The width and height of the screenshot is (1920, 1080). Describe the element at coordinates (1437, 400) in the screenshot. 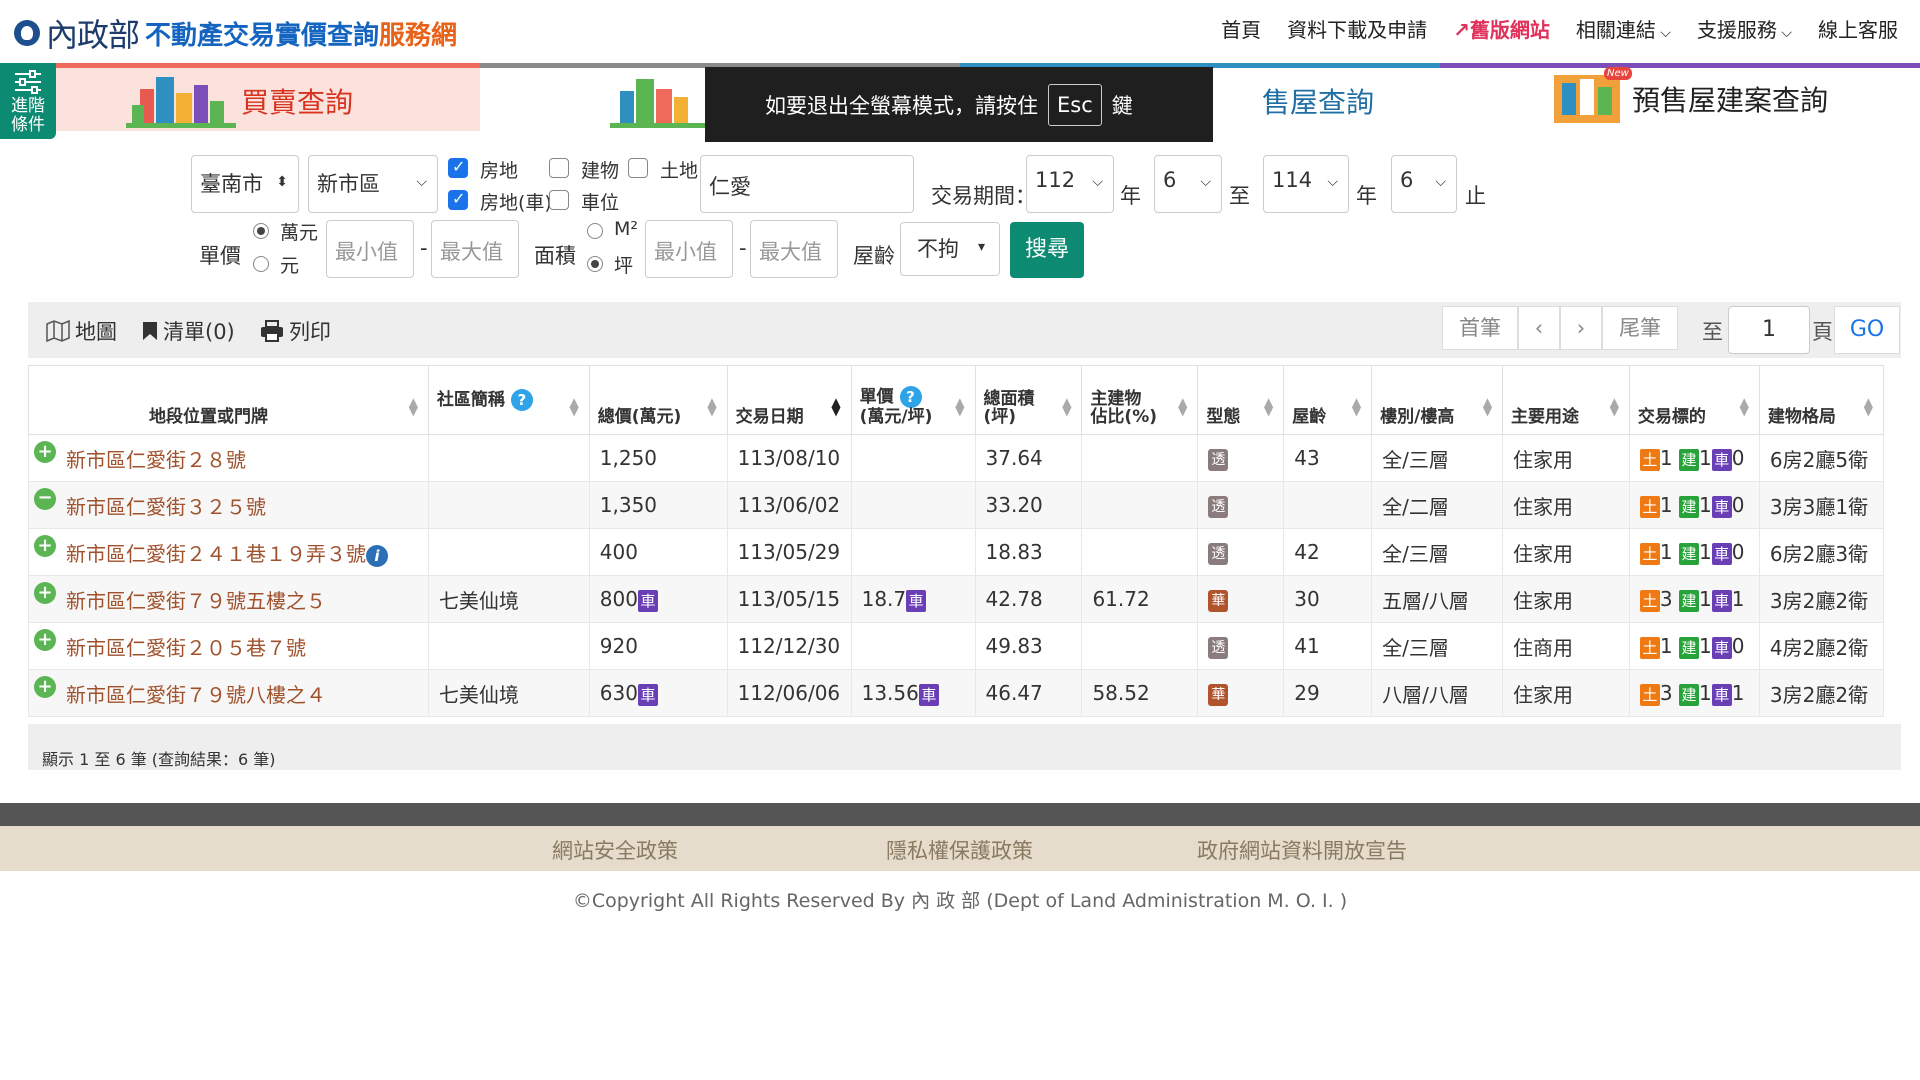

I see `col-floor: 樓別/樓高 ▲ ▼` at that location.